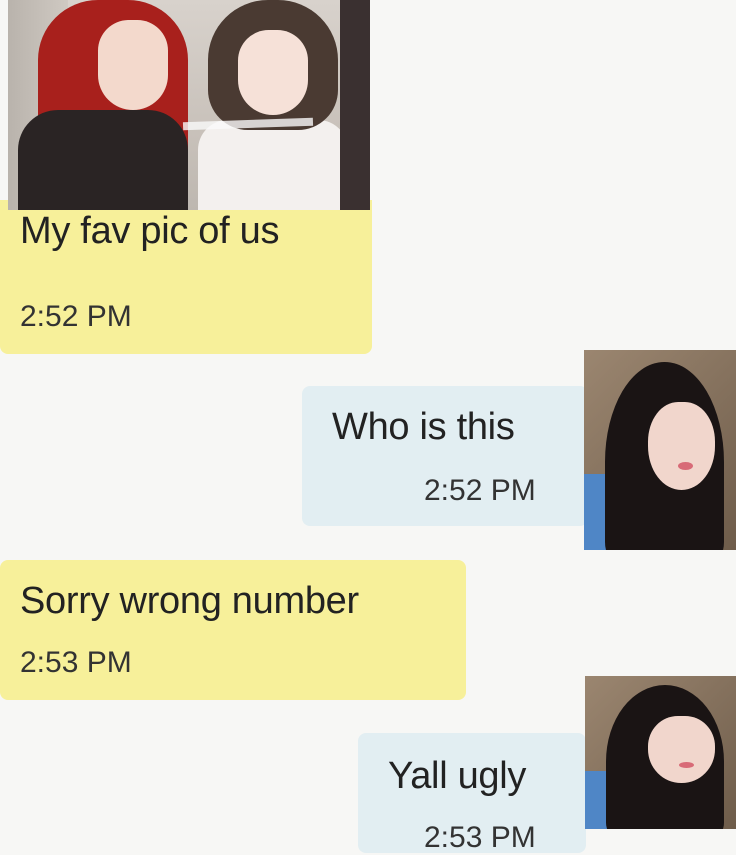 This screenshot has width=736, height=855. What do you see at coordinates (355, 105) in the screenshot?
I see `photo-edge` at bounding box center [355, 105].